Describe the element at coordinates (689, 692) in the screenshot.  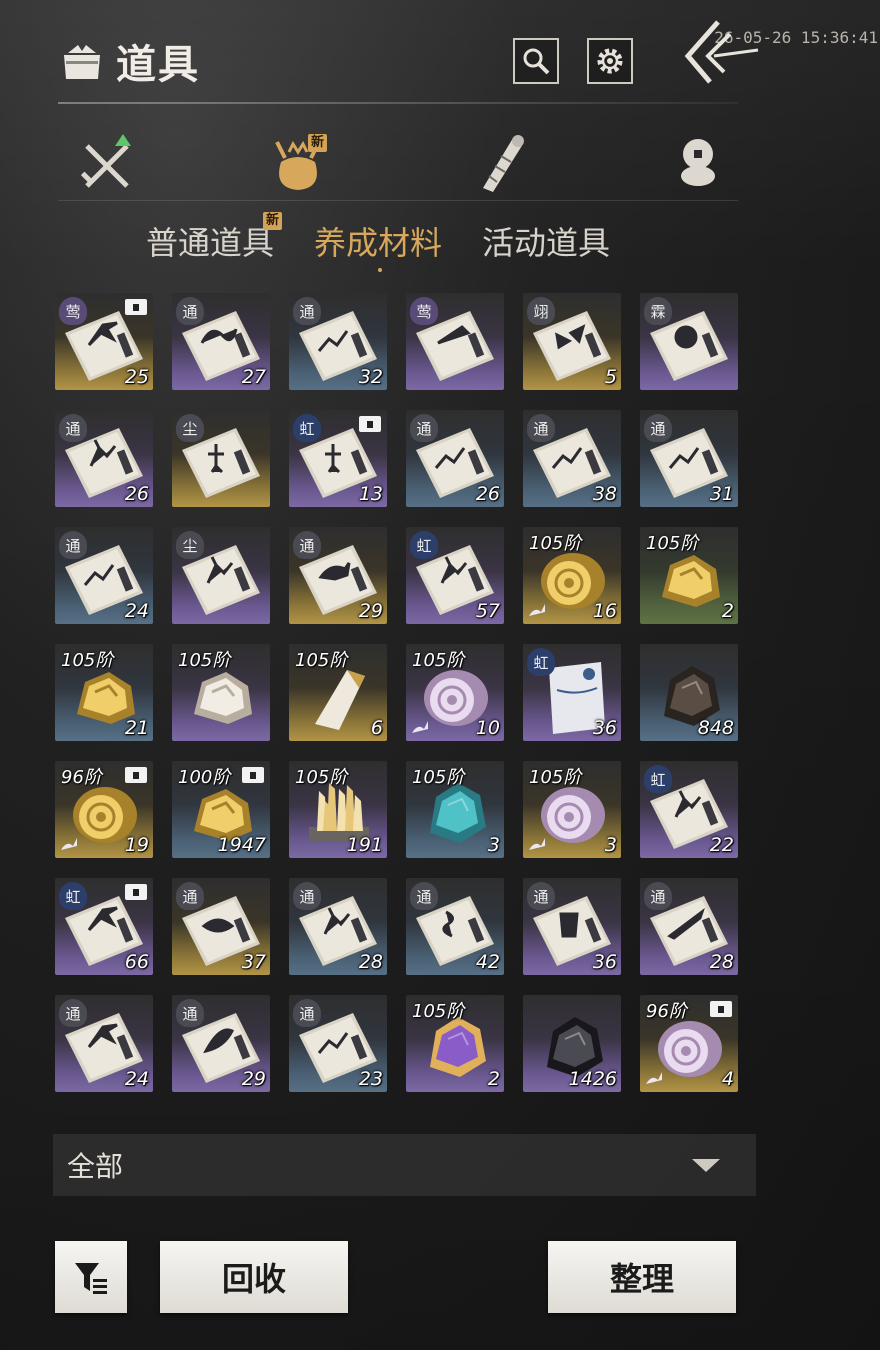
I see `item-slot: 848` at that location.